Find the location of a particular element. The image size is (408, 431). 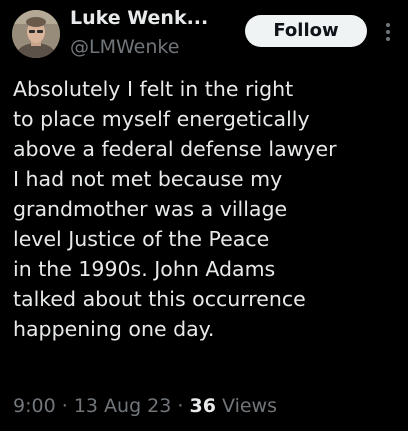

tweet-text-line: grandmother was a village is located at coordinates (150, 209).